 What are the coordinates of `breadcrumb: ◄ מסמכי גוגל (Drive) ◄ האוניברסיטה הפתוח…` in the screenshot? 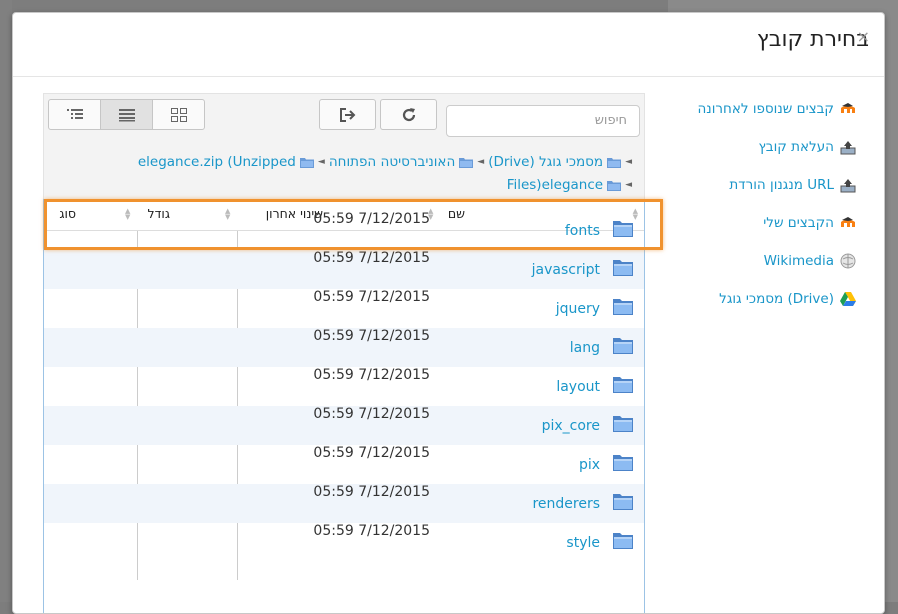 It's located at (342, 172).